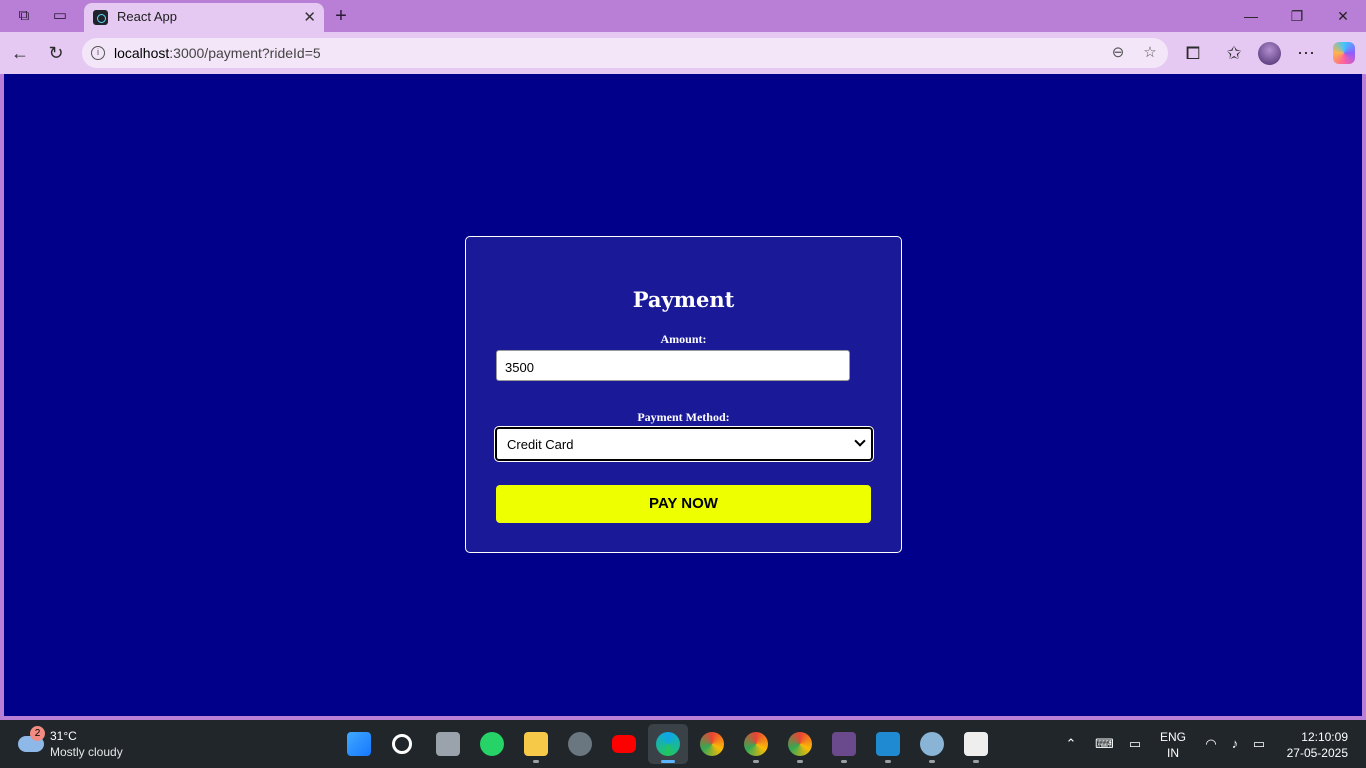  Describe the element at coordinates (1173, 753) in the screenshot. I see `language-region: IN` at that location.